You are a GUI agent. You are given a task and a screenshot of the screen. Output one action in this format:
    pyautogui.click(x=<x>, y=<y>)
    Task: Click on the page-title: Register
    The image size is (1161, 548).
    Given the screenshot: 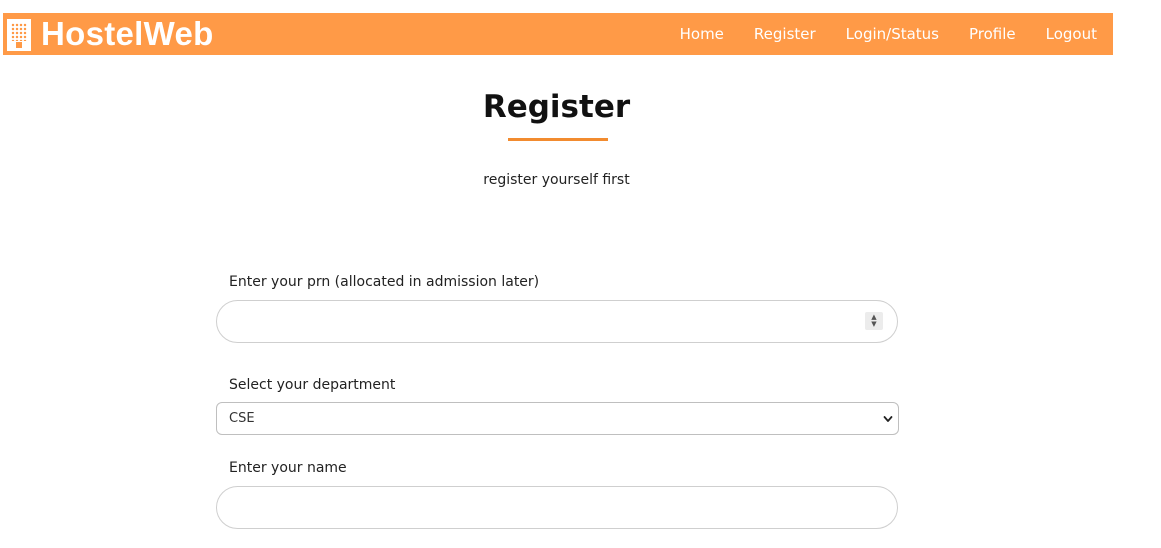 What is the action you would take?
    pyautogui.click(x=556, y=107)
    